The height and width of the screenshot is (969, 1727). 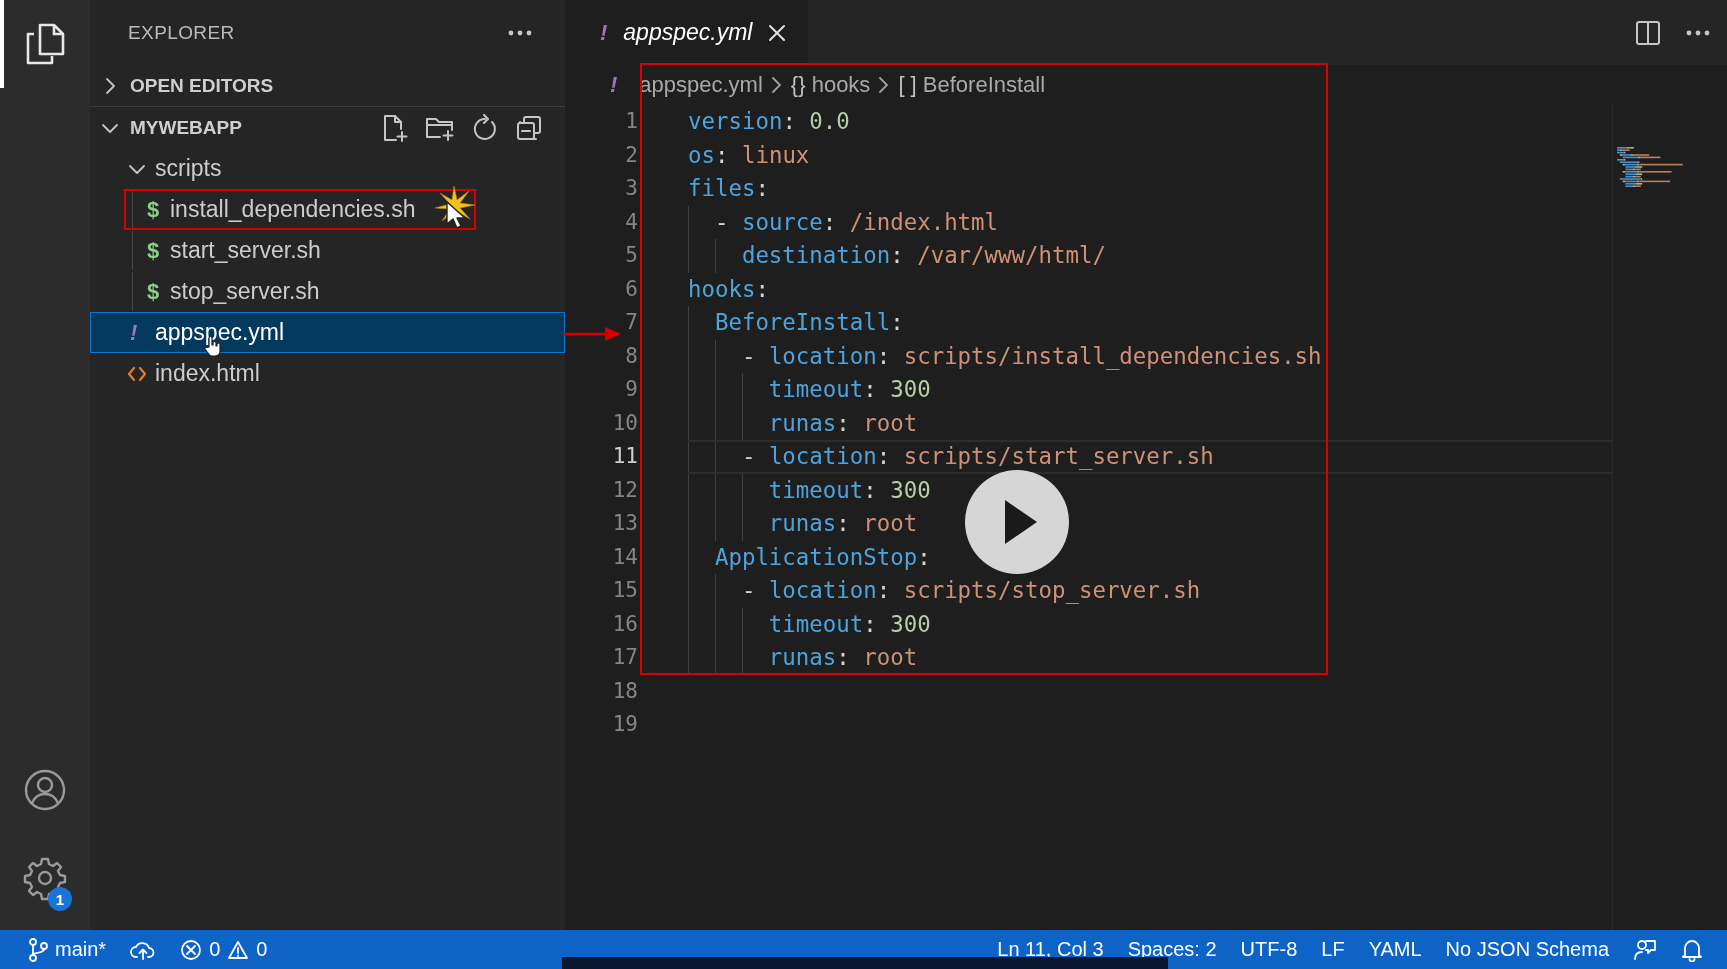 What do you see at coordinates (631, 155) in the screenshot?
I see `line-number: 2` at bounding box center [631, 155].